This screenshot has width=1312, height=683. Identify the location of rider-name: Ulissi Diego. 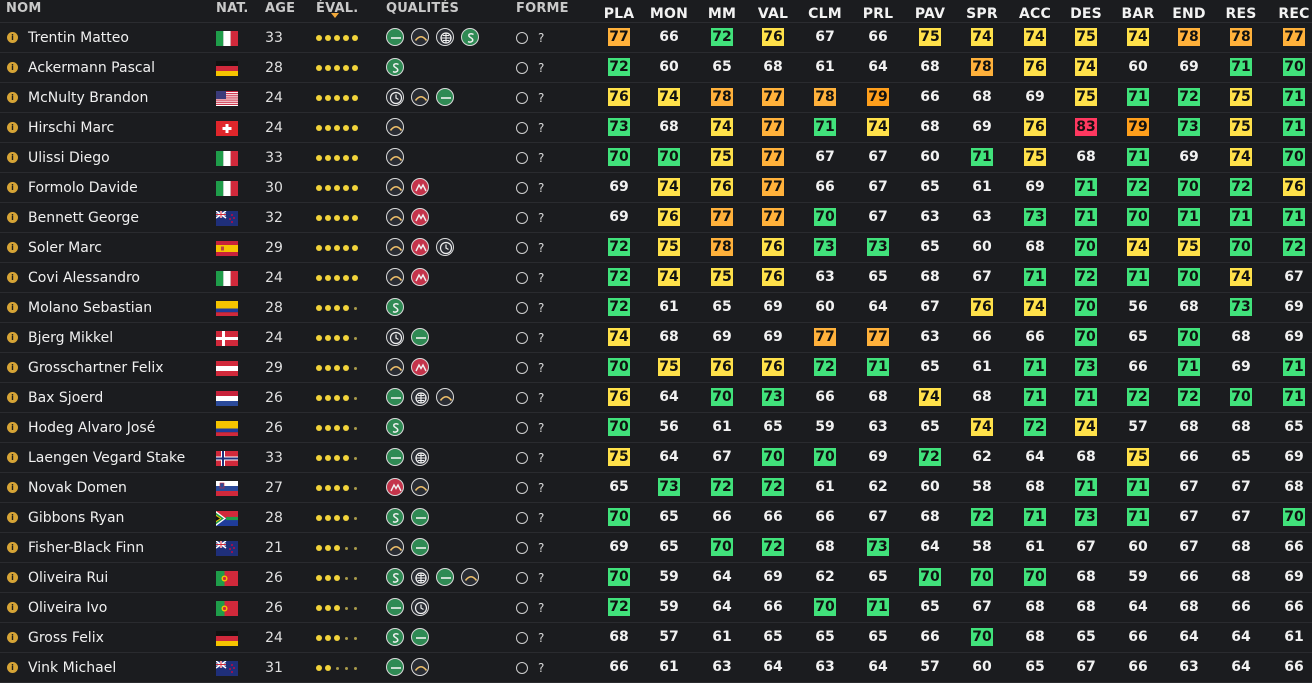
(69, 158).